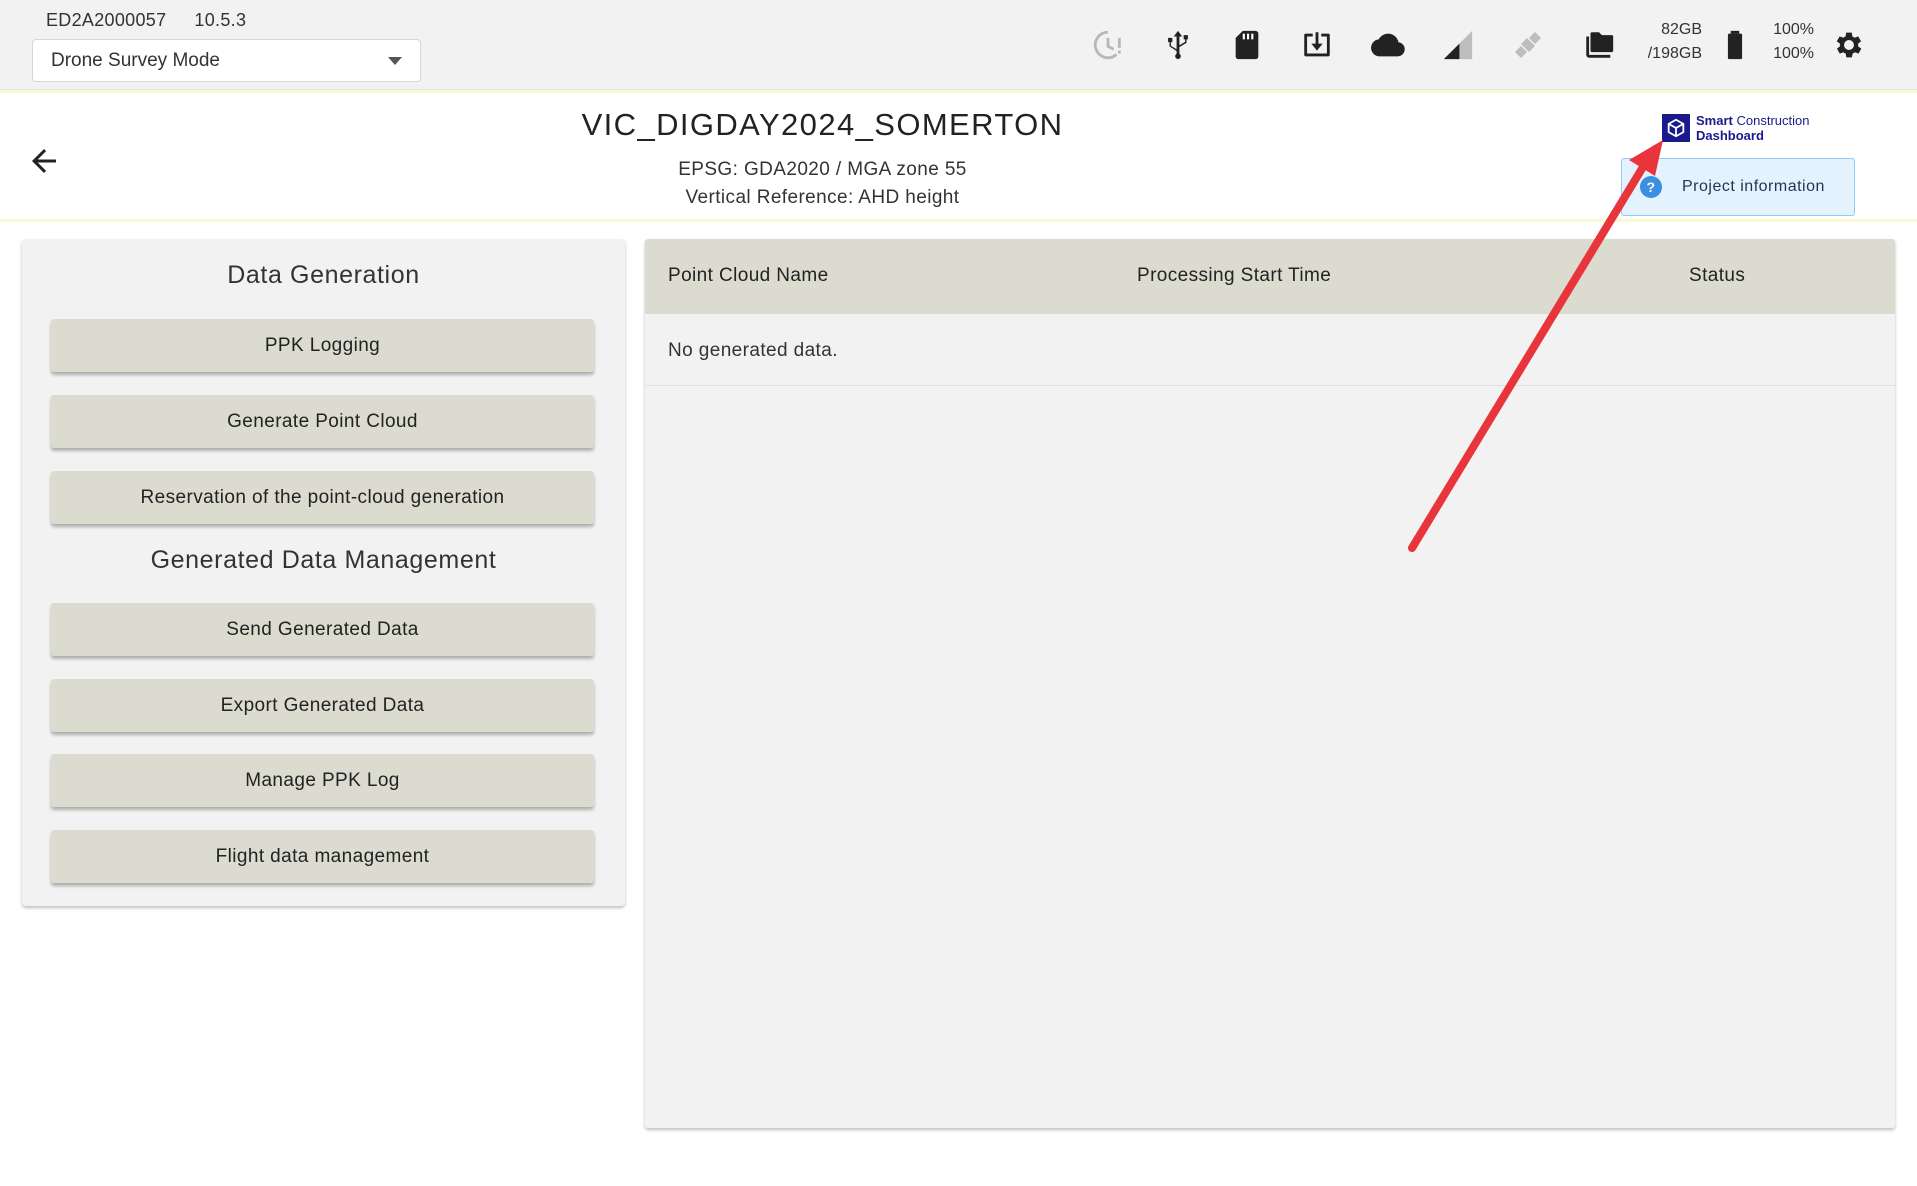 This screenshot has height=1186, width=1917. What do you see at coordinates (1773, 120) in the screenshot?
I see `logo-text-construction: Construction` at bounding box center [1773, 120].